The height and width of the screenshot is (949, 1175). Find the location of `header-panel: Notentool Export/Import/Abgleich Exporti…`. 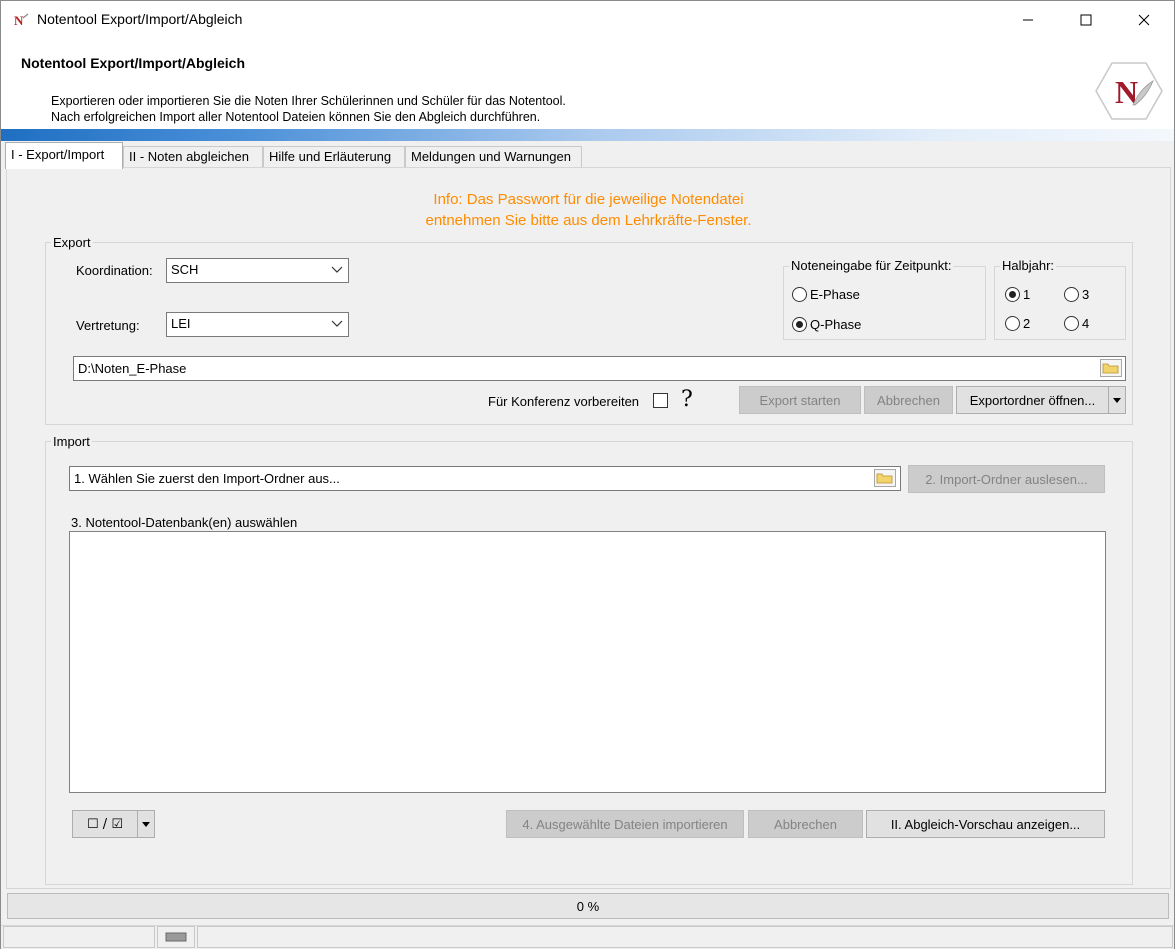

header-panel: Notentool Export/Import/Abgleich Exporti… is located at coordinates (587, 85).